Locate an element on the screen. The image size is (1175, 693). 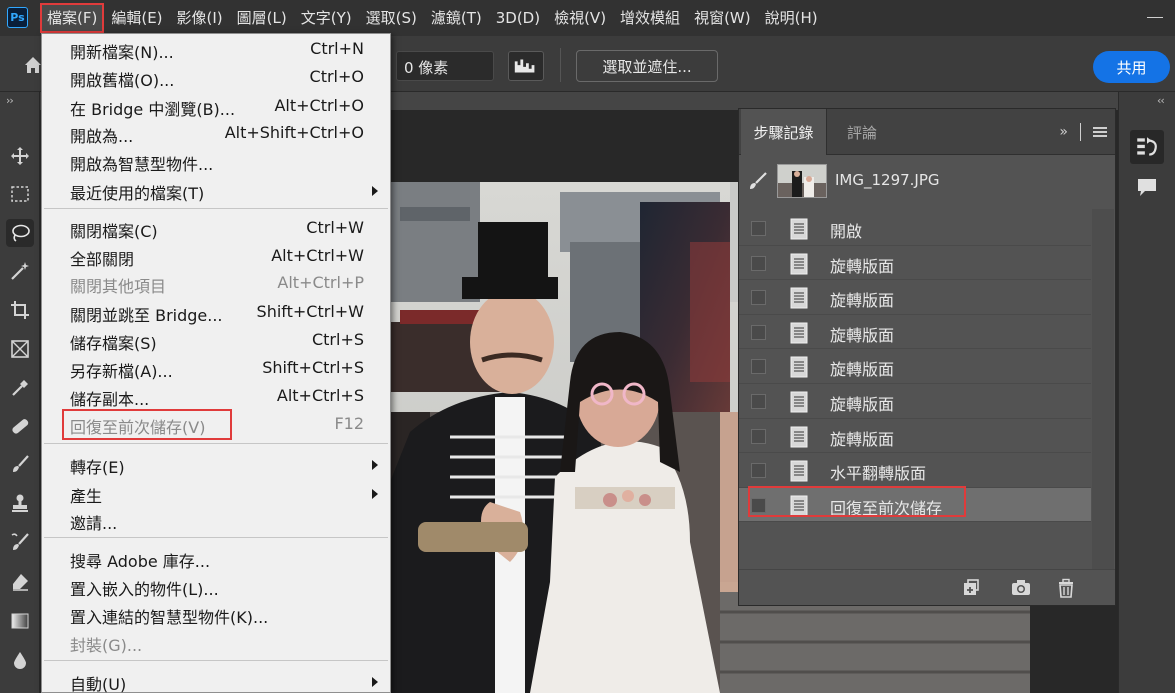
tools-panel: ›› is located at coordinates (20, 392).